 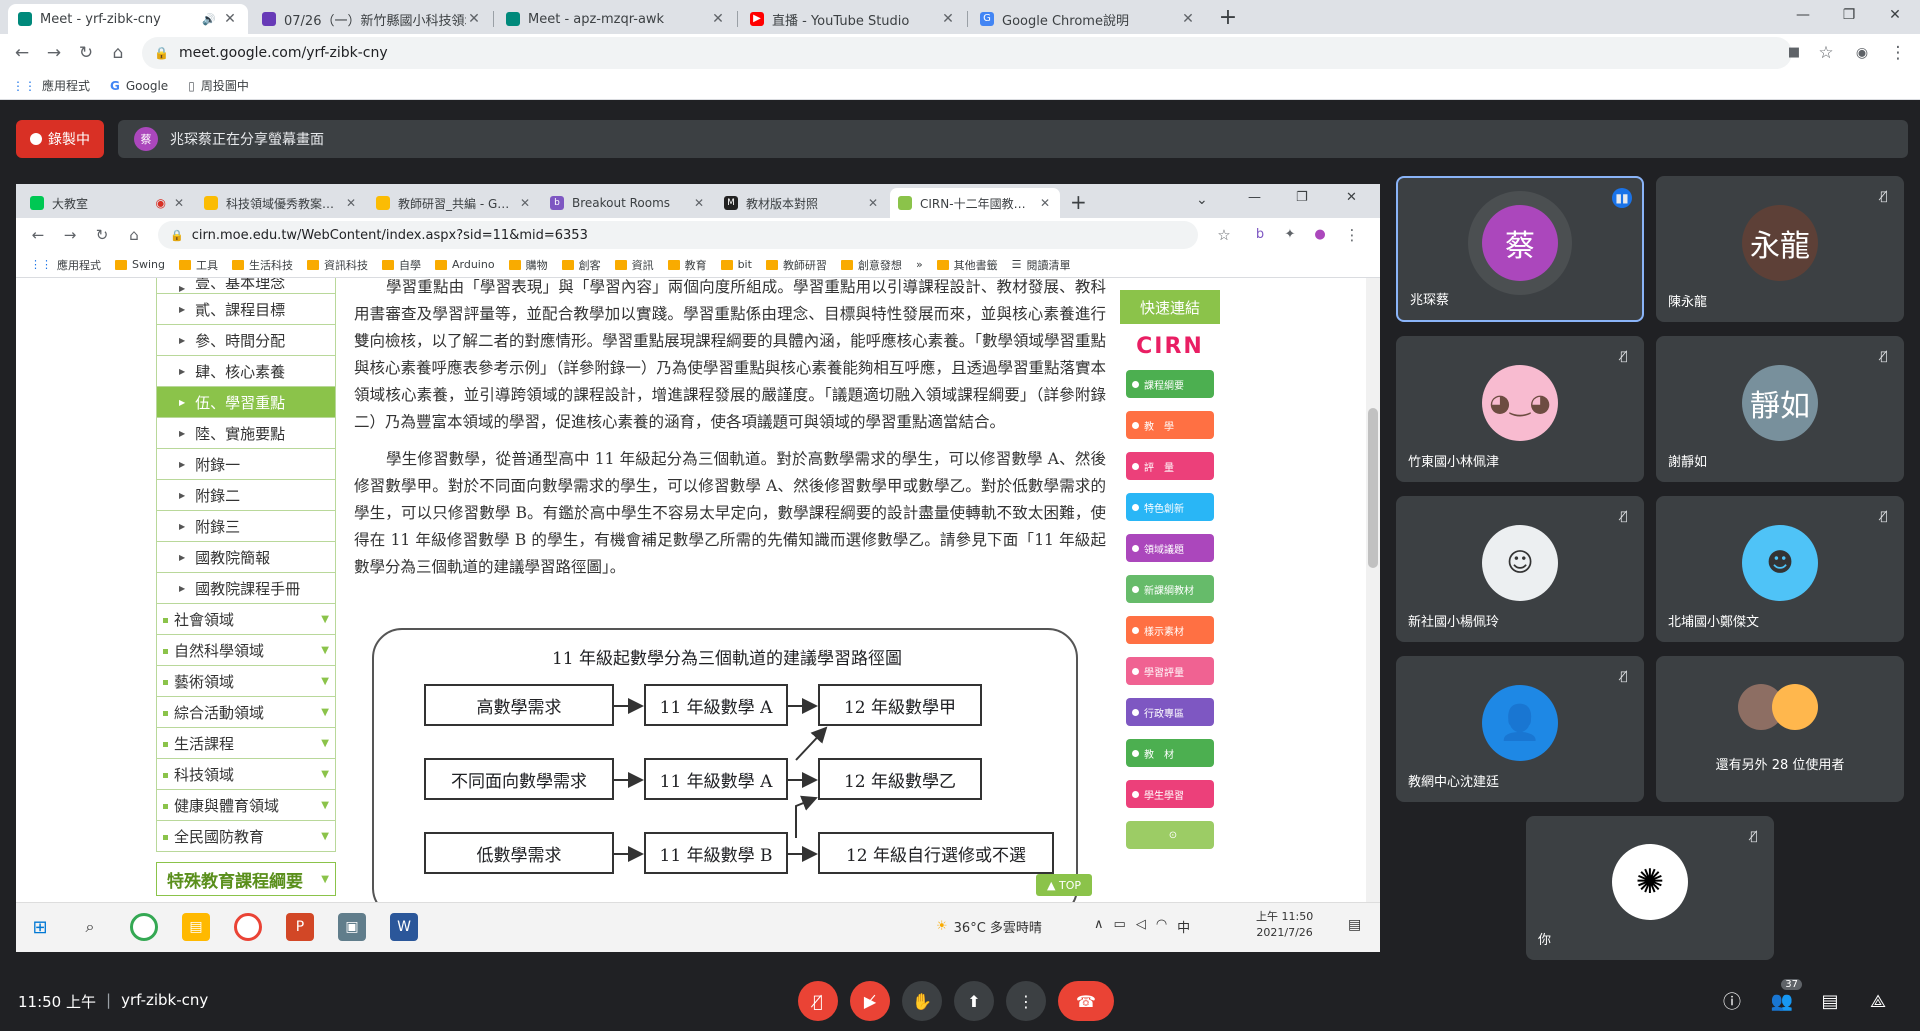 What do you see at coordinates (1780, 563) in the screenshot?
I see `cartoon-avatar-icon: ☻` at bounding box center [1780, 563].